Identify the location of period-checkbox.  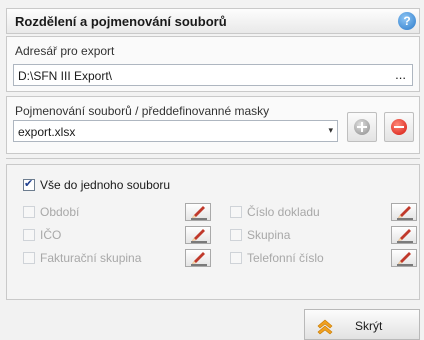
(29, 212).